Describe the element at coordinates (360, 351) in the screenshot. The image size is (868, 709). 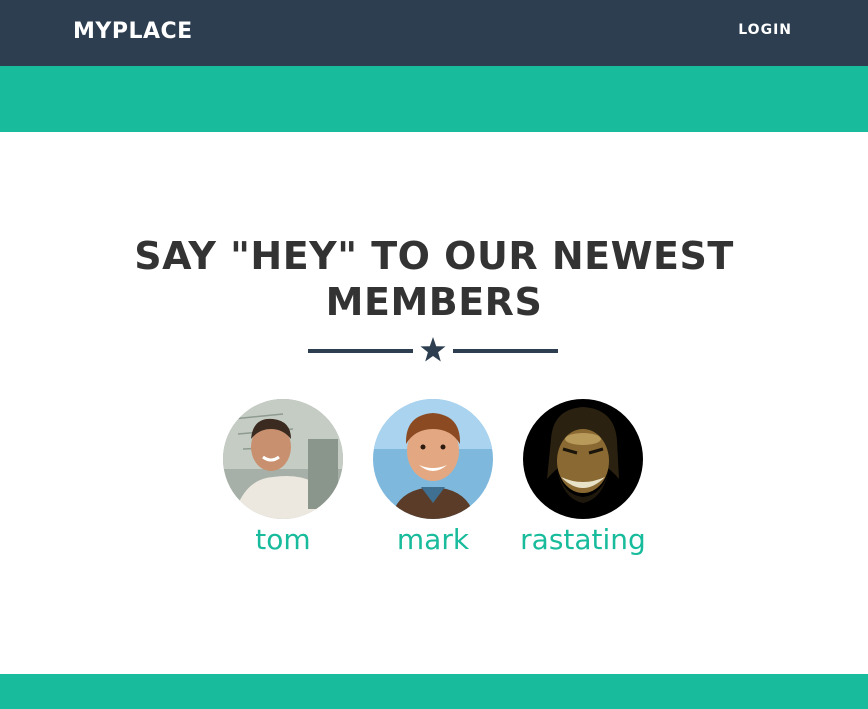
I see `divider-line-left` at that location.